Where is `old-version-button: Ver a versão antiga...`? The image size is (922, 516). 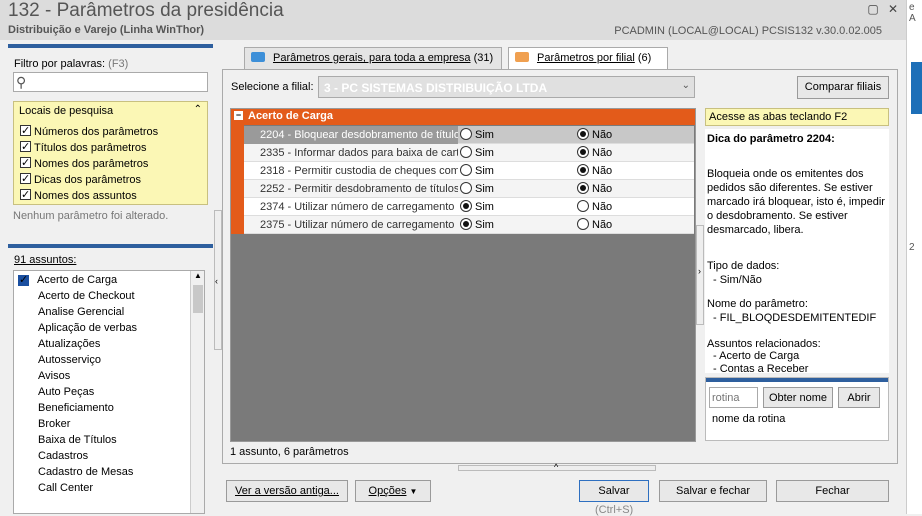
old-version-button: Ver a versão antiga... is located at coordinates (287, 491).